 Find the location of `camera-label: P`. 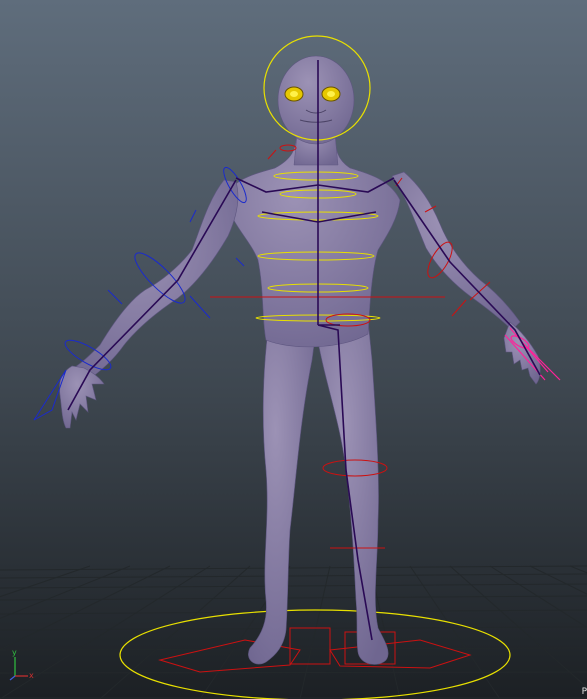

camera-label: P is located at coordinates (584, 692).